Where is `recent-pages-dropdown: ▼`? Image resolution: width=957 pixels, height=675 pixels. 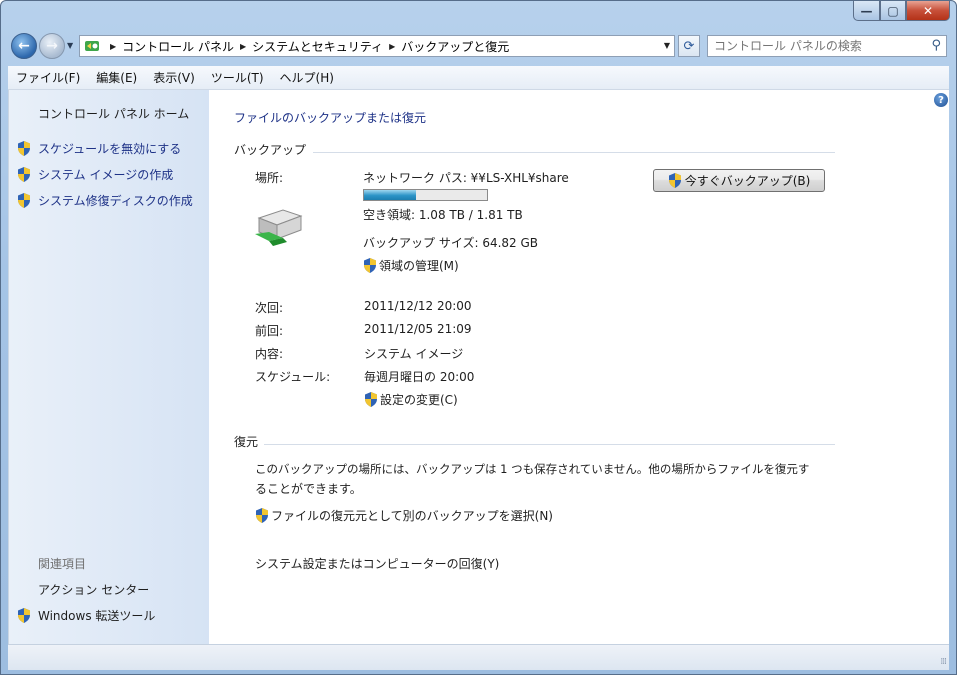 recent-pages-dropdown: ▼ is located at coordinates (70, 45).